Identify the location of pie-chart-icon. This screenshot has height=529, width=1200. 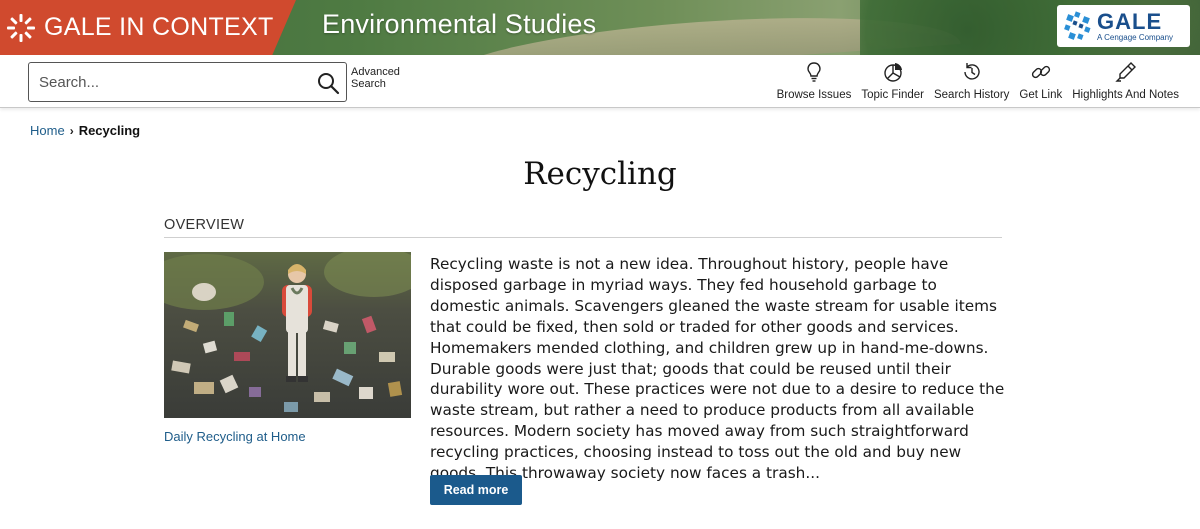
(892, 72).